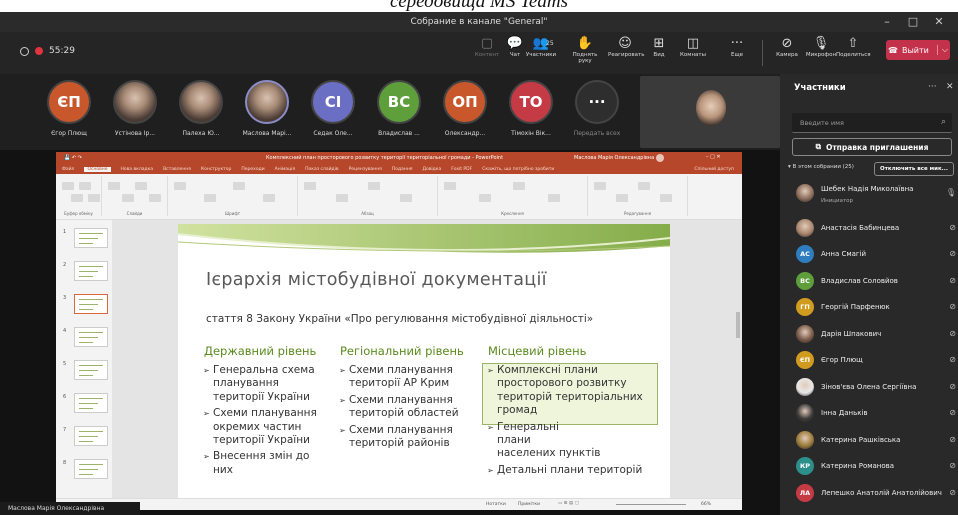  What do you see at coordinates (787, 47) in the screenshot?
I see `toolbar-button-8: ⊘ Камера` at bounding box center [787, 47].